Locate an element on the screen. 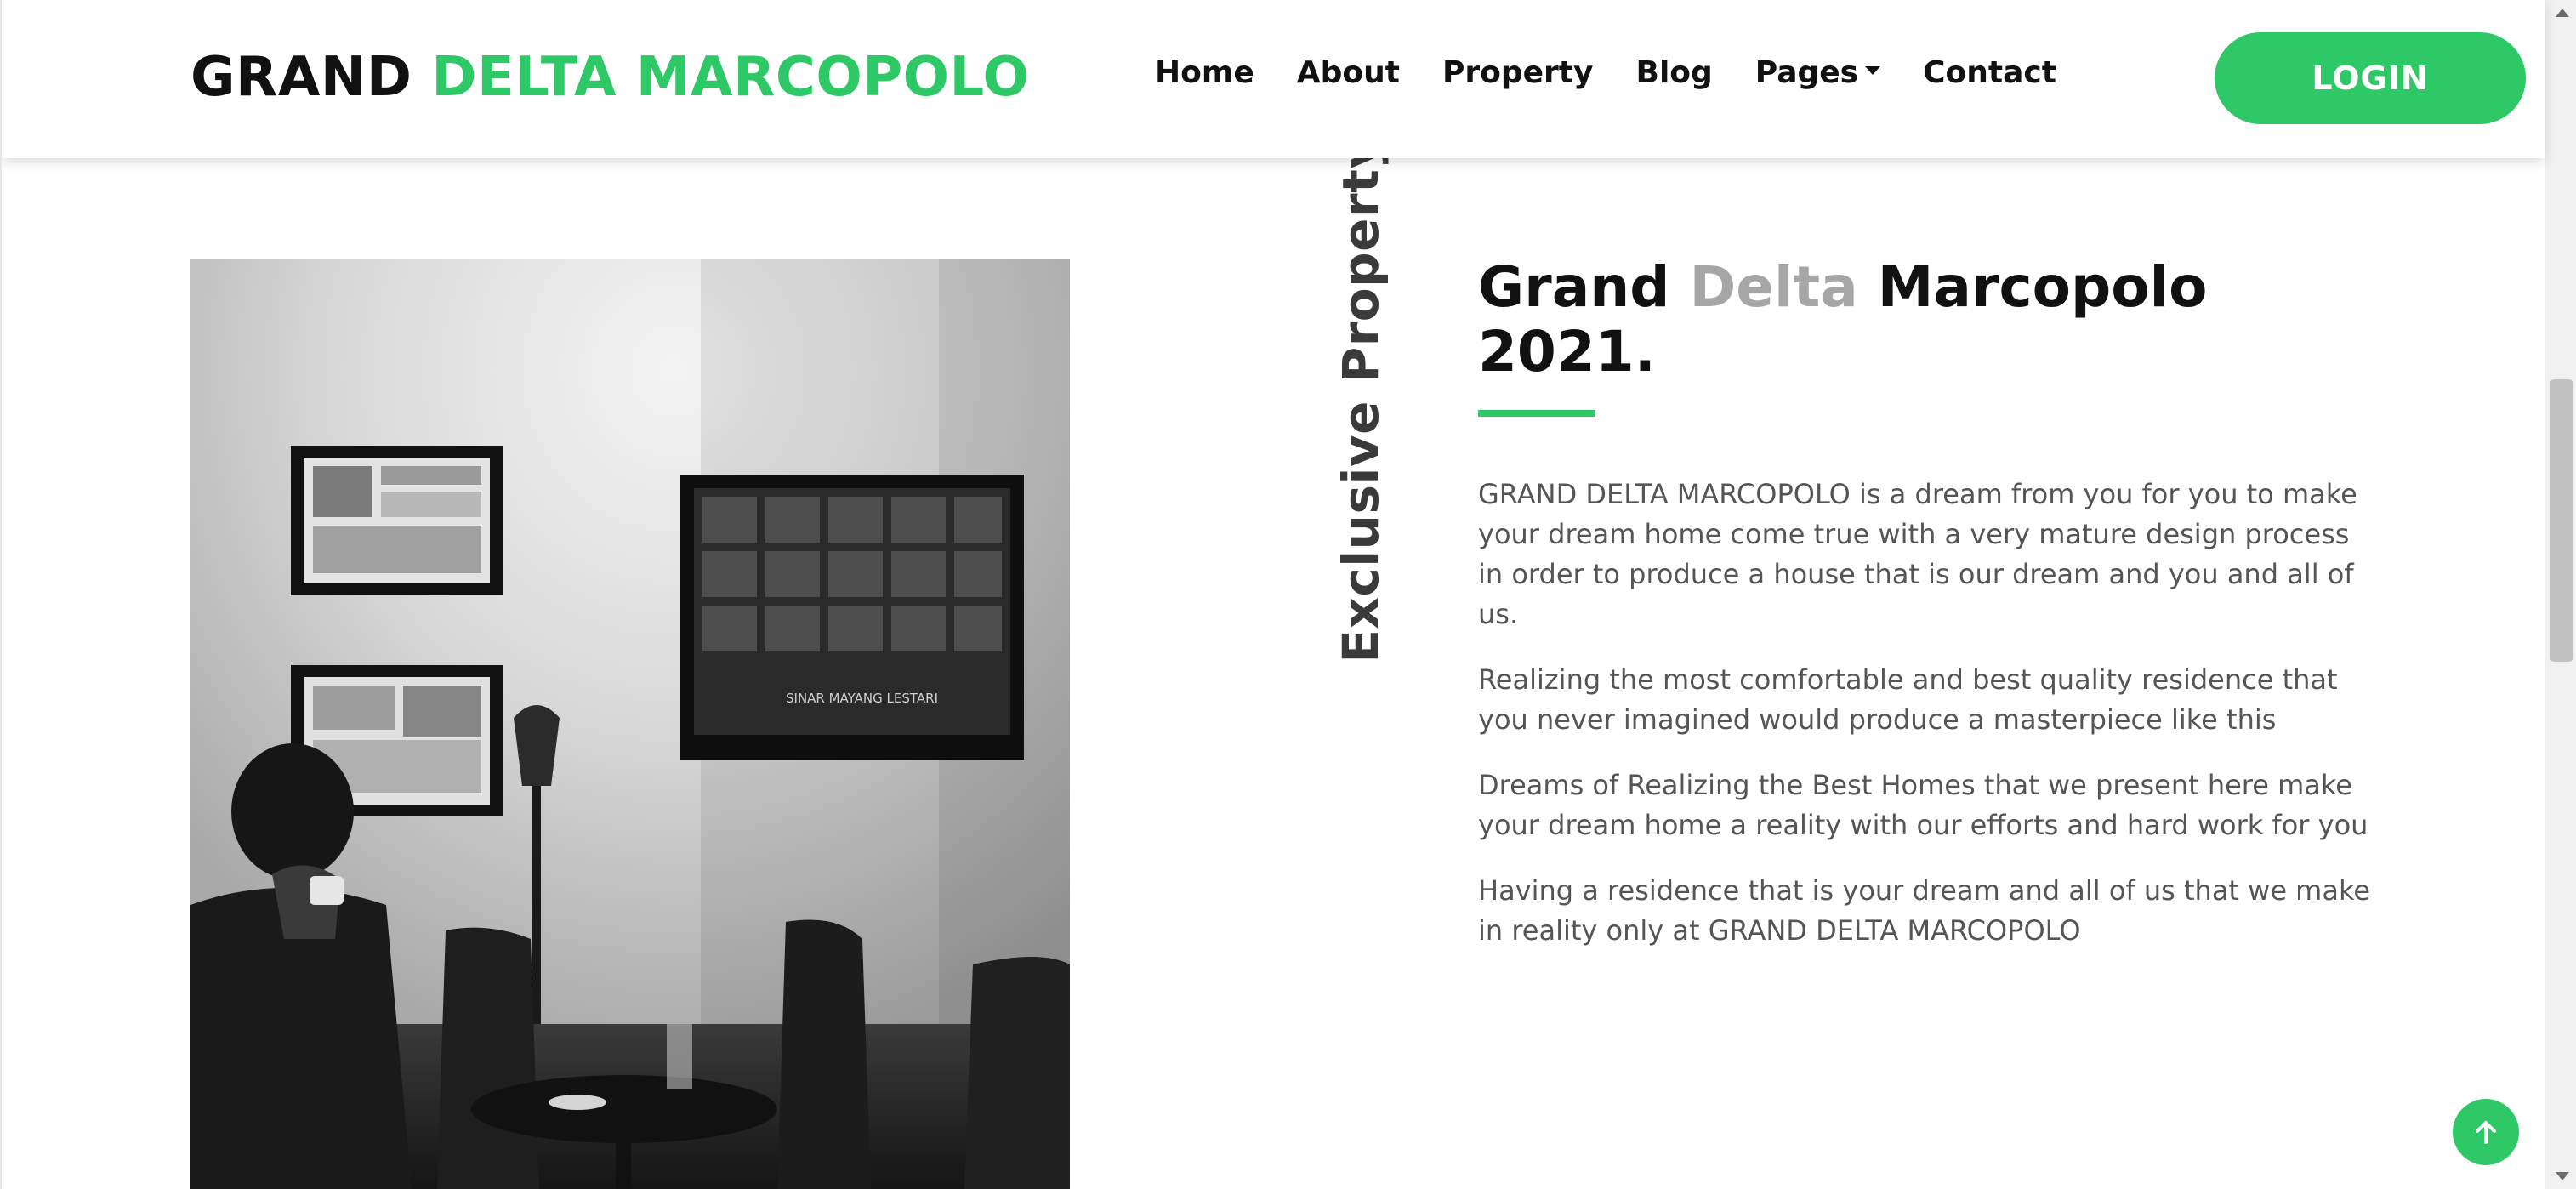  frame-caption: SINAR MAYANG LESTARI is located at coordinates (862, 699).